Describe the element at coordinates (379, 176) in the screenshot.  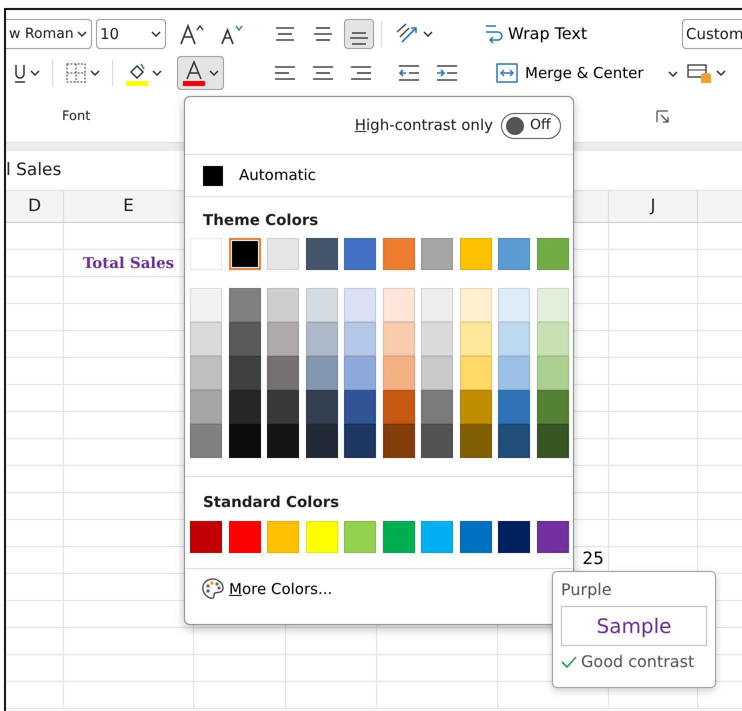
I see `automatic-color-option: Automatic` at that location.